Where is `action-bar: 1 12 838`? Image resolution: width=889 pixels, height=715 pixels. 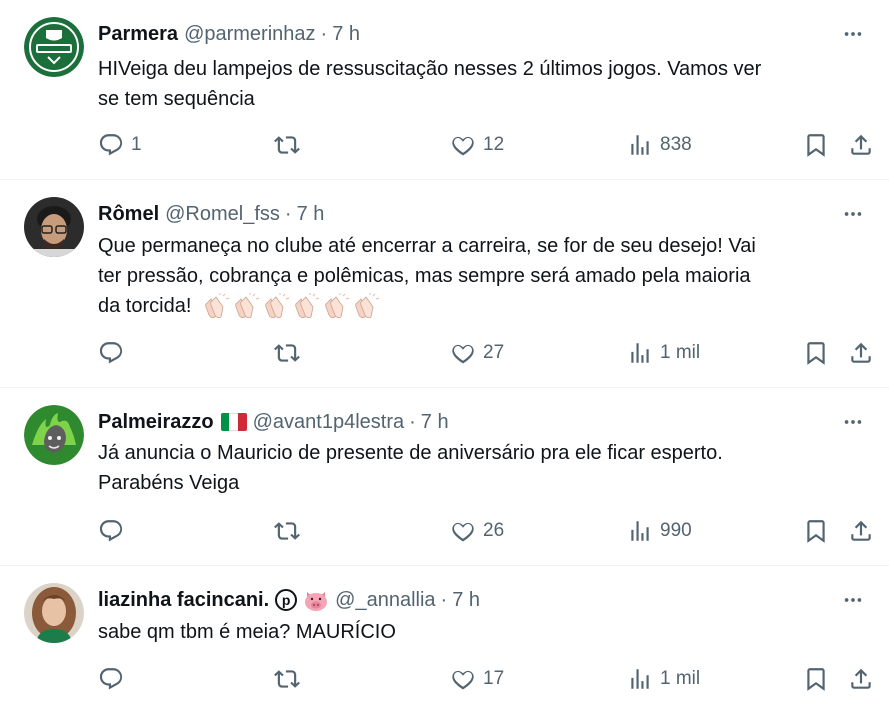
action-bar: 1 12 838 is located at coordinates (488, 145).